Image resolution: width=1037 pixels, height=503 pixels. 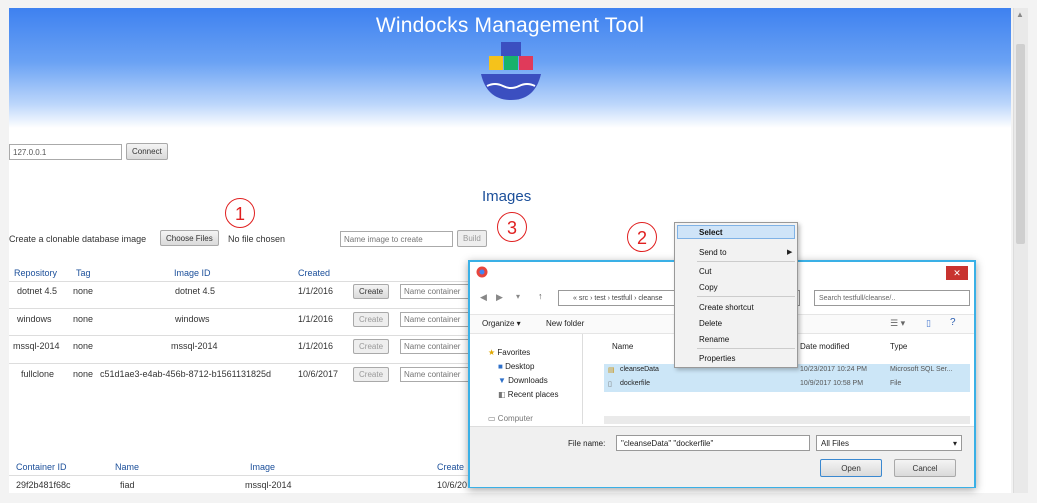 I want to click on col-date-modified: Date modified, so click(x=824, y=346).